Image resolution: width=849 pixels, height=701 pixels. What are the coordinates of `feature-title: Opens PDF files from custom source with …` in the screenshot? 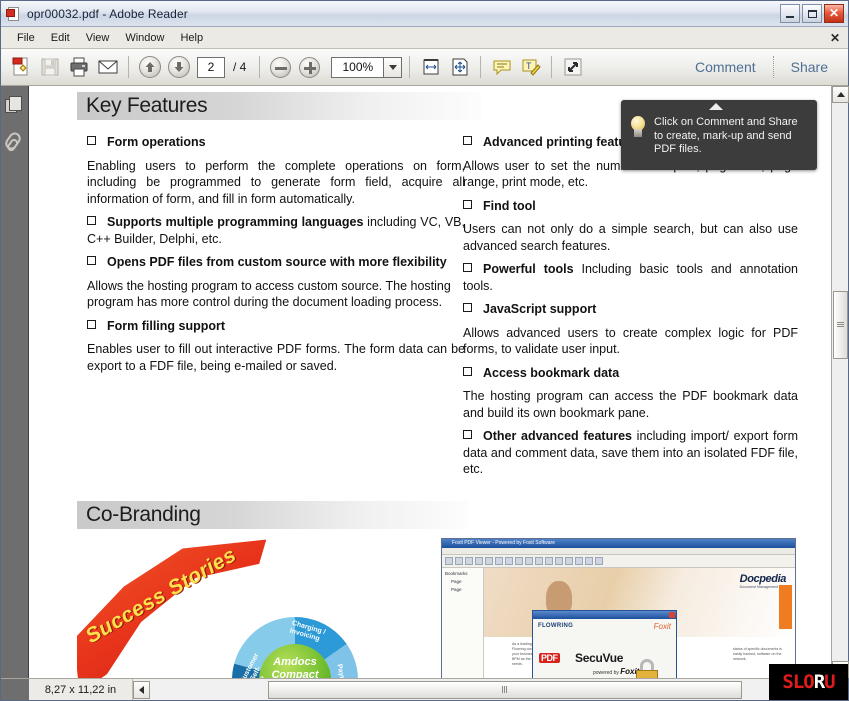 It's located at (277, 262).